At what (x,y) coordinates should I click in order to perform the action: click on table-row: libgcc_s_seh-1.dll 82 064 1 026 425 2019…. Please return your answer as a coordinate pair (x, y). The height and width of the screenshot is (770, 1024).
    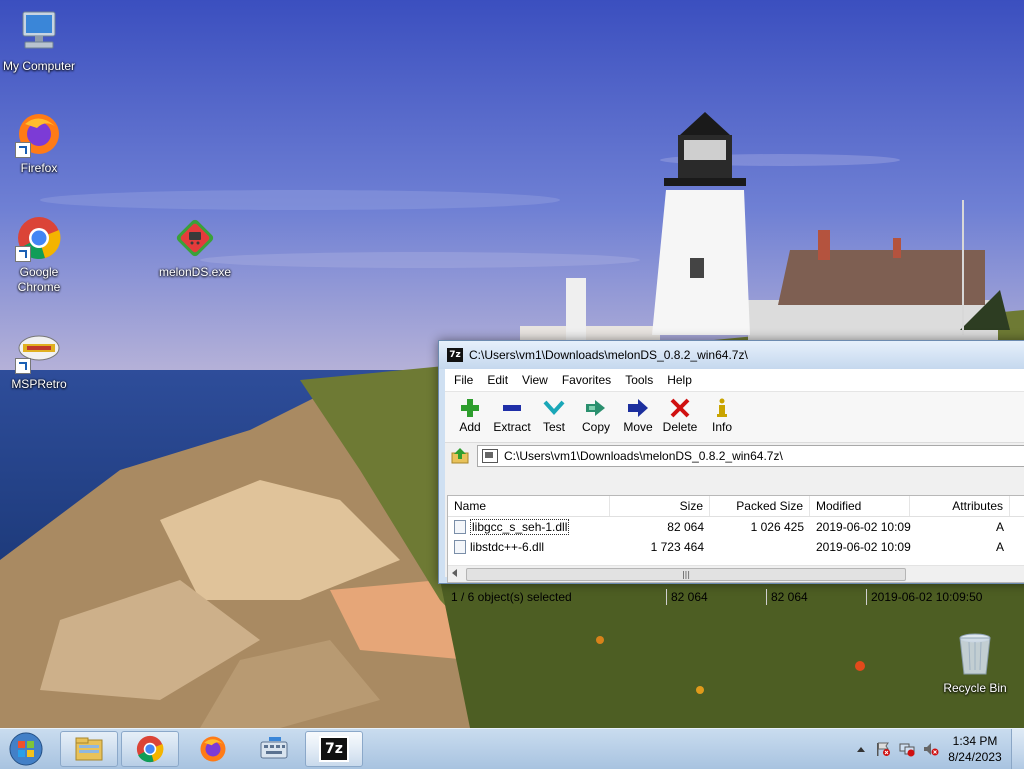
    Looking at the image, I should click on (736, 527).